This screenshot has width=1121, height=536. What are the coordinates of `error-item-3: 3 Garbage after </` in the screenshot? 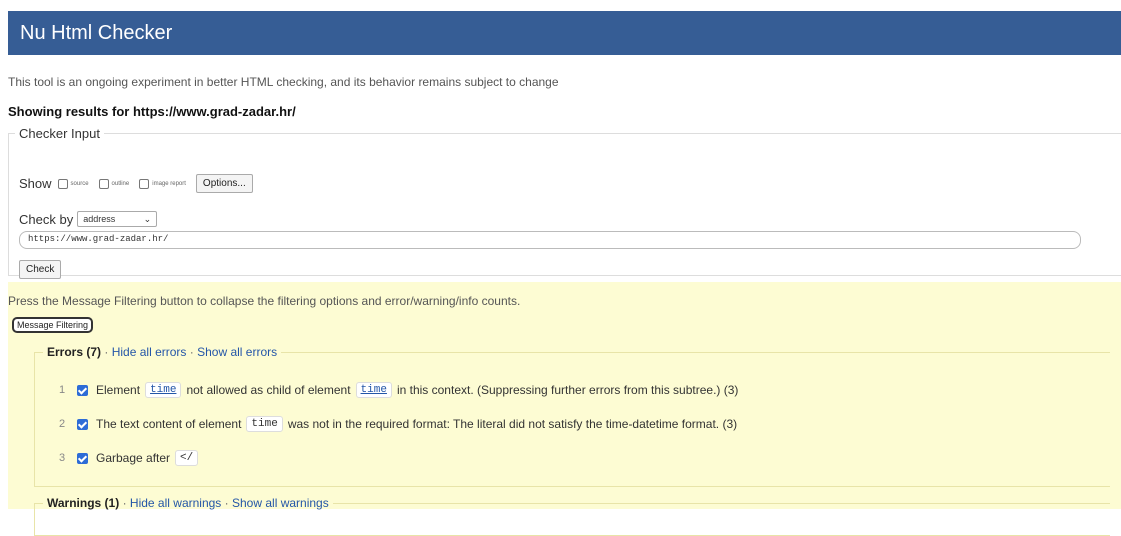 It's located at (131, 458).